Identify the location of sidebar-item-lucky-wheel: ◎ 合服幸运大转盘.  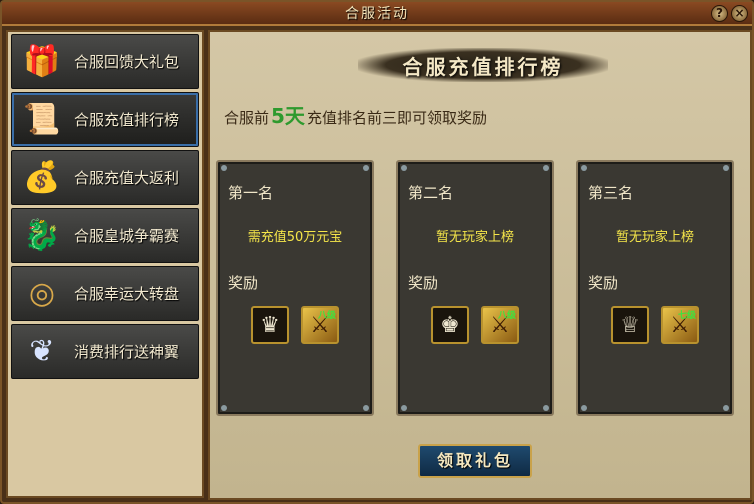
(105, 293).